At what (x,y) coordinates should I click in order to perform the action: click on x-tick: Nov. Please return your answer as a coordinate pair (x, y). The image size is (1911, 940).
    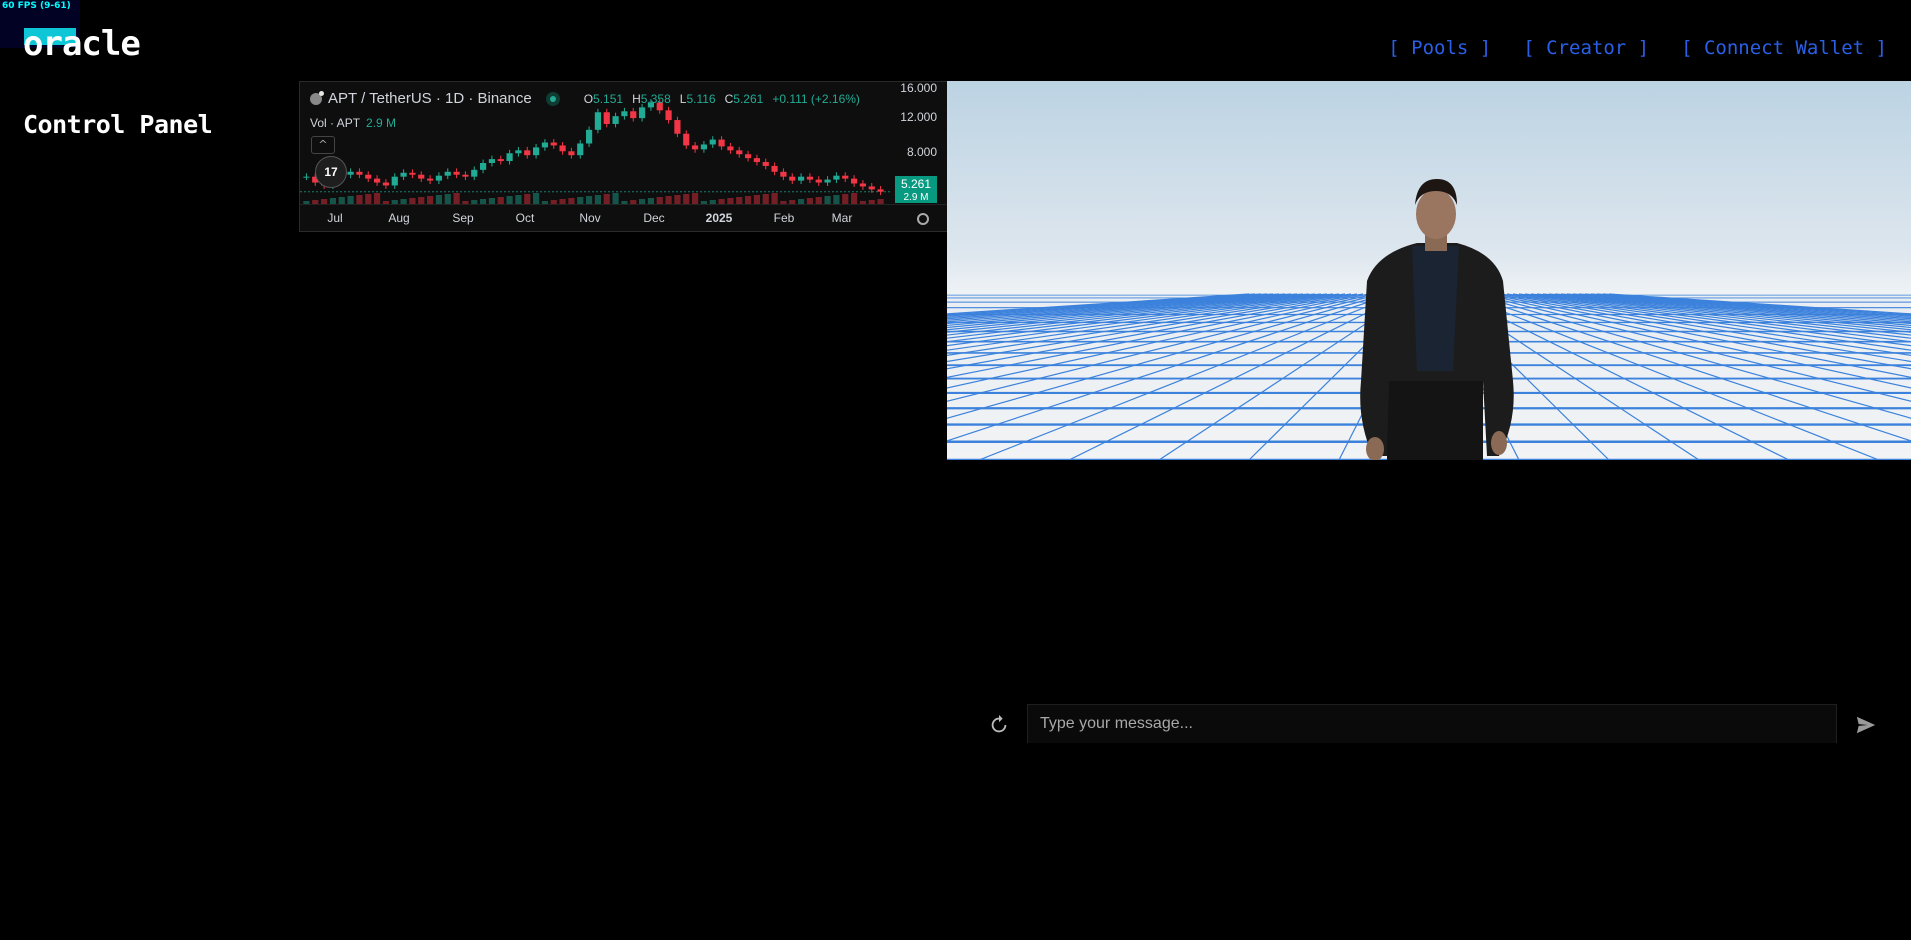
    Looking at the image, I should click on (590, 218).